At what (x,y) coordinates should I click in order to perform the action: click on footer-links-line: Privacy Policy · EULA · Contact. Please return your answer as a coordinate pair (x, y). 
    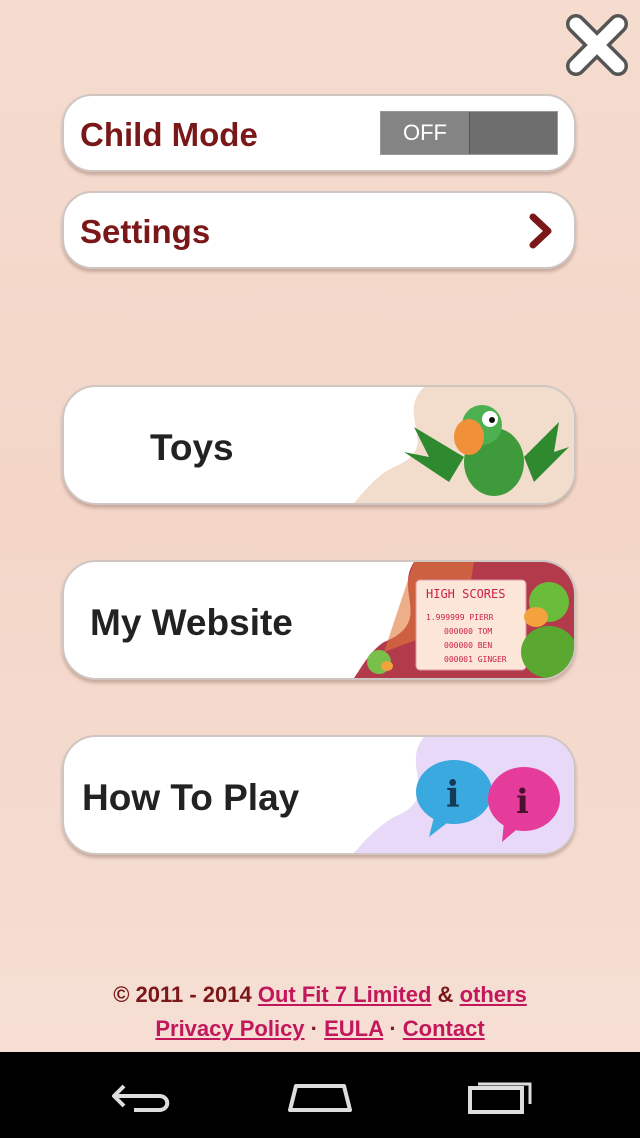
    Looking at the image, I should click on (320, 1029).